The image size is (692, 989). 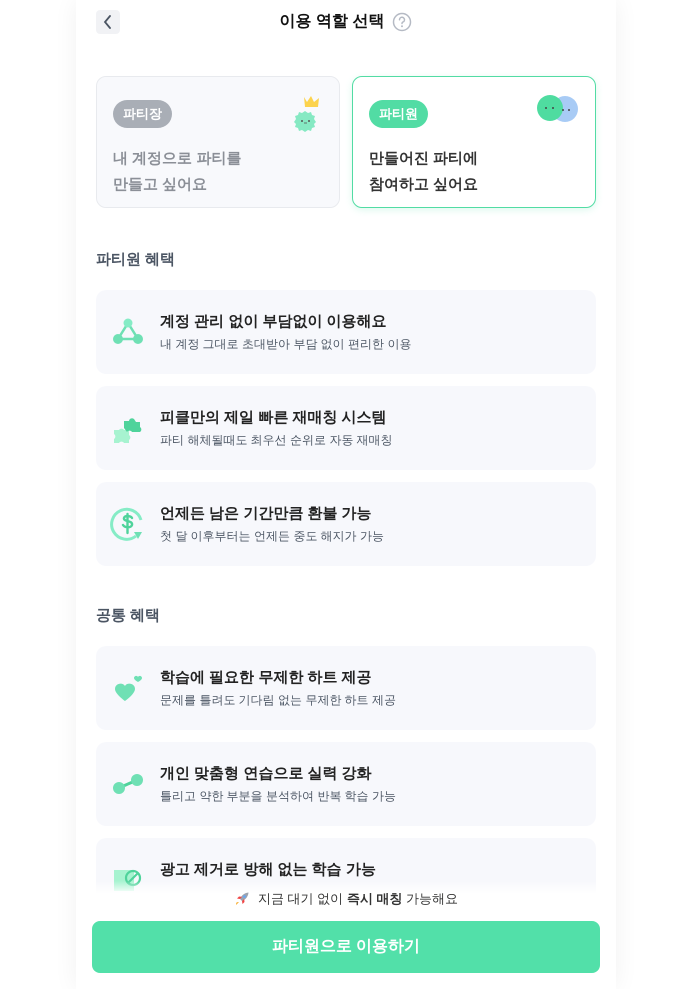 I want to click on benefit-description: 내 계정 그대로 초대받아 부담 없이 편리한 이용, so click(x=286, y=344).